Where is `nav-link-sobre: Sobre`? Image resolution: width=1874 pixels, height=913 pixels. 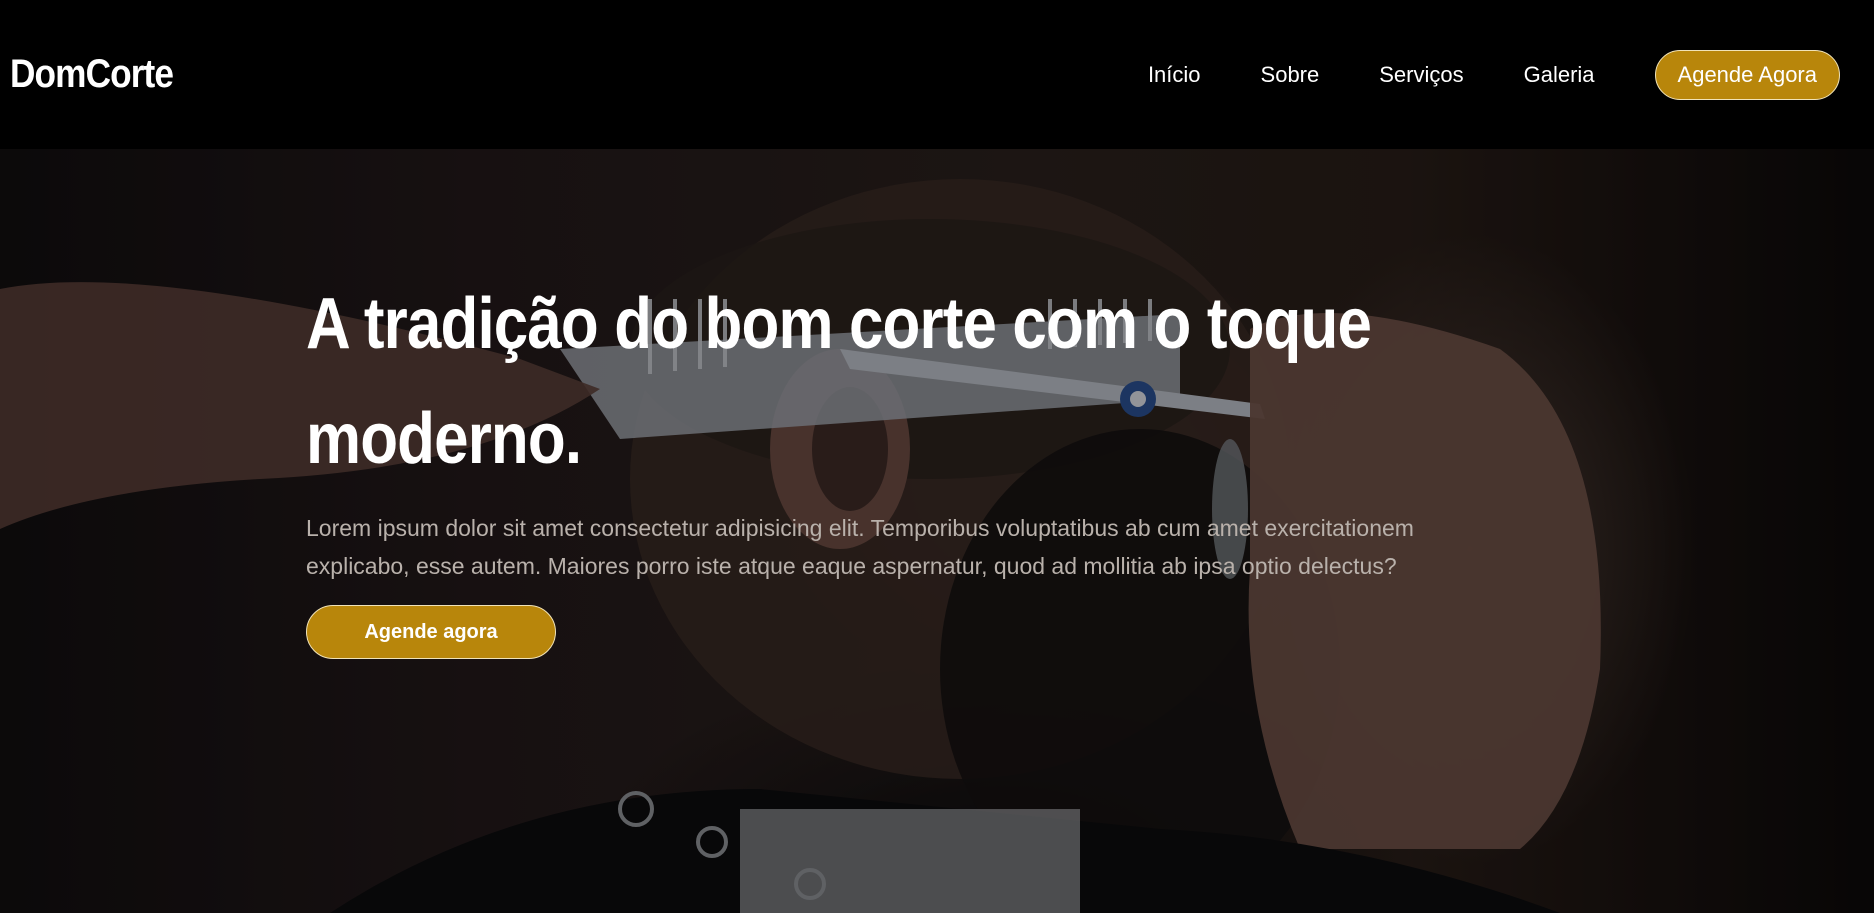
nav-link-sobre: Sobre is located at coordinates (1290, 75).